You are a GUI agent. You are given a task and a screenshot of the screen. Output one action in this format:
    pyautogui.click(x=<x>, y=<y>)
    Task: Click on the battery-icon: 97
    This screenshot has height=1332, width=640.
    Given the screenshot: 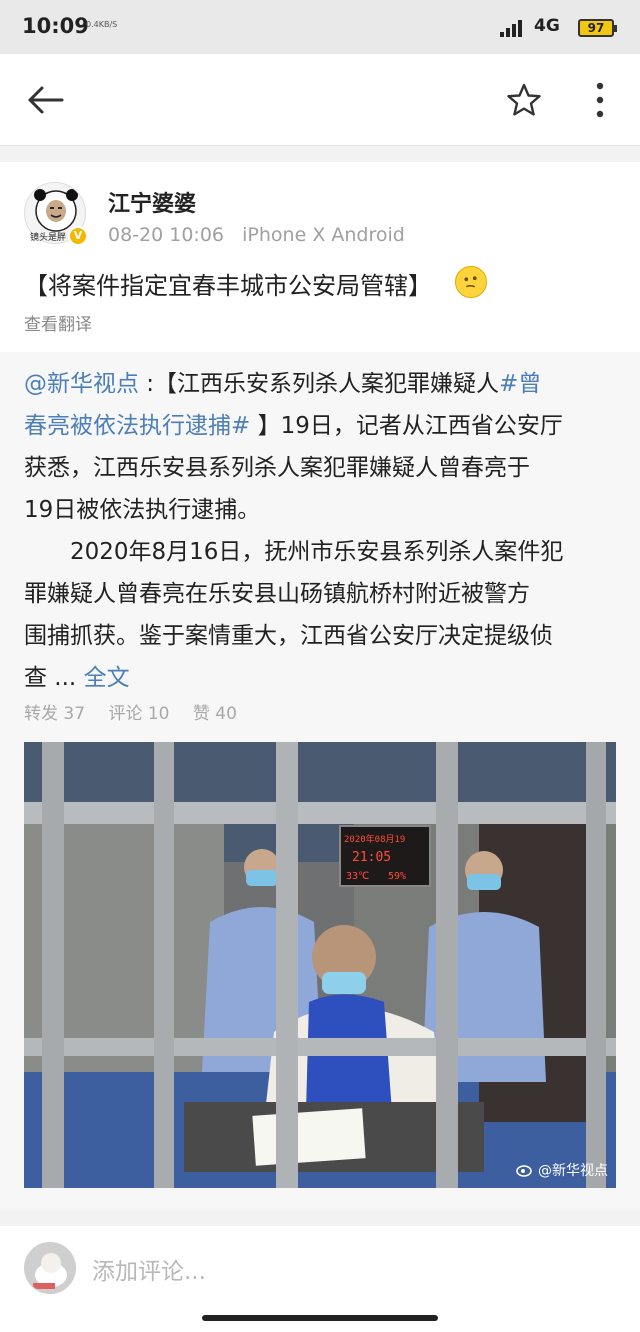 What is the action you would take?
    pyautogui.click(x=597, y=28)
    